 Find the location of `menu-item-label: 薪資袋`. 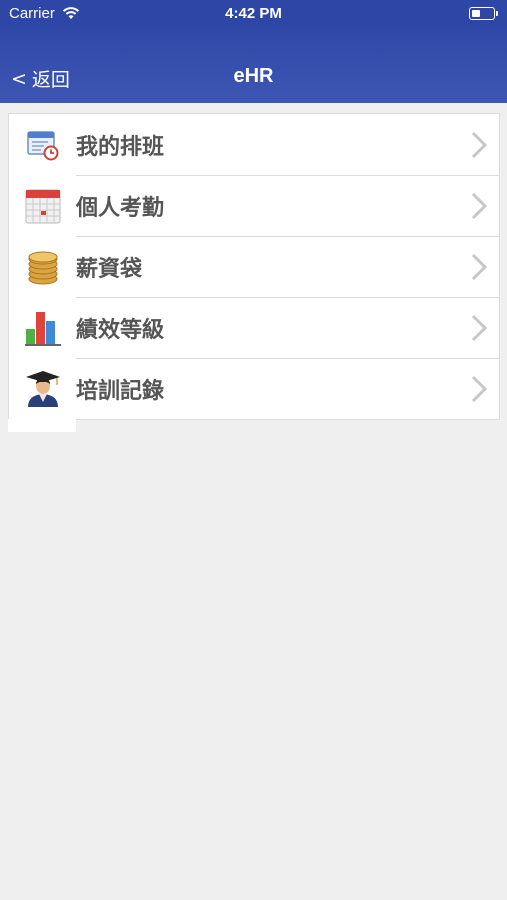

menu-item-label: 薪資袋 is located at coordinates (109, 269).